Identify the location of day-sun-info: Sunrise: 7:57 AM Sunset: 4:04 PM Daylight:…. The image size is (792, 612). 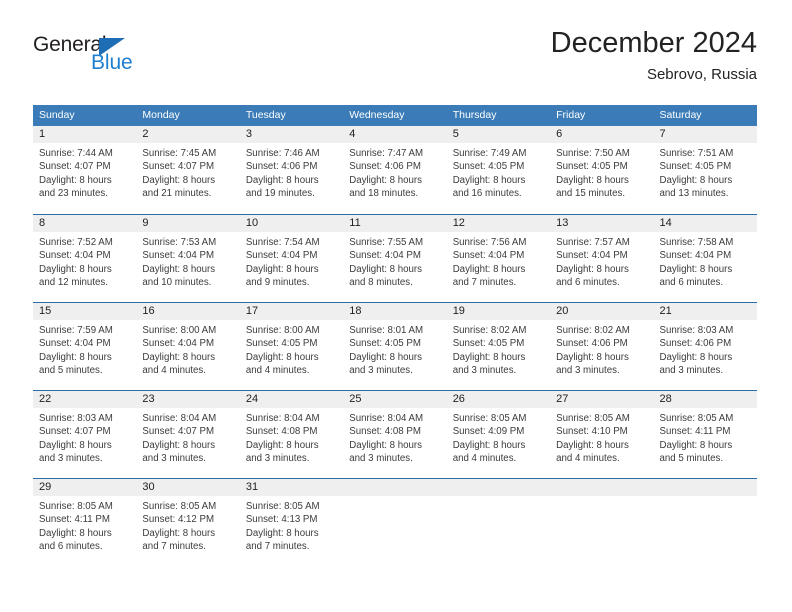
(601, 261).